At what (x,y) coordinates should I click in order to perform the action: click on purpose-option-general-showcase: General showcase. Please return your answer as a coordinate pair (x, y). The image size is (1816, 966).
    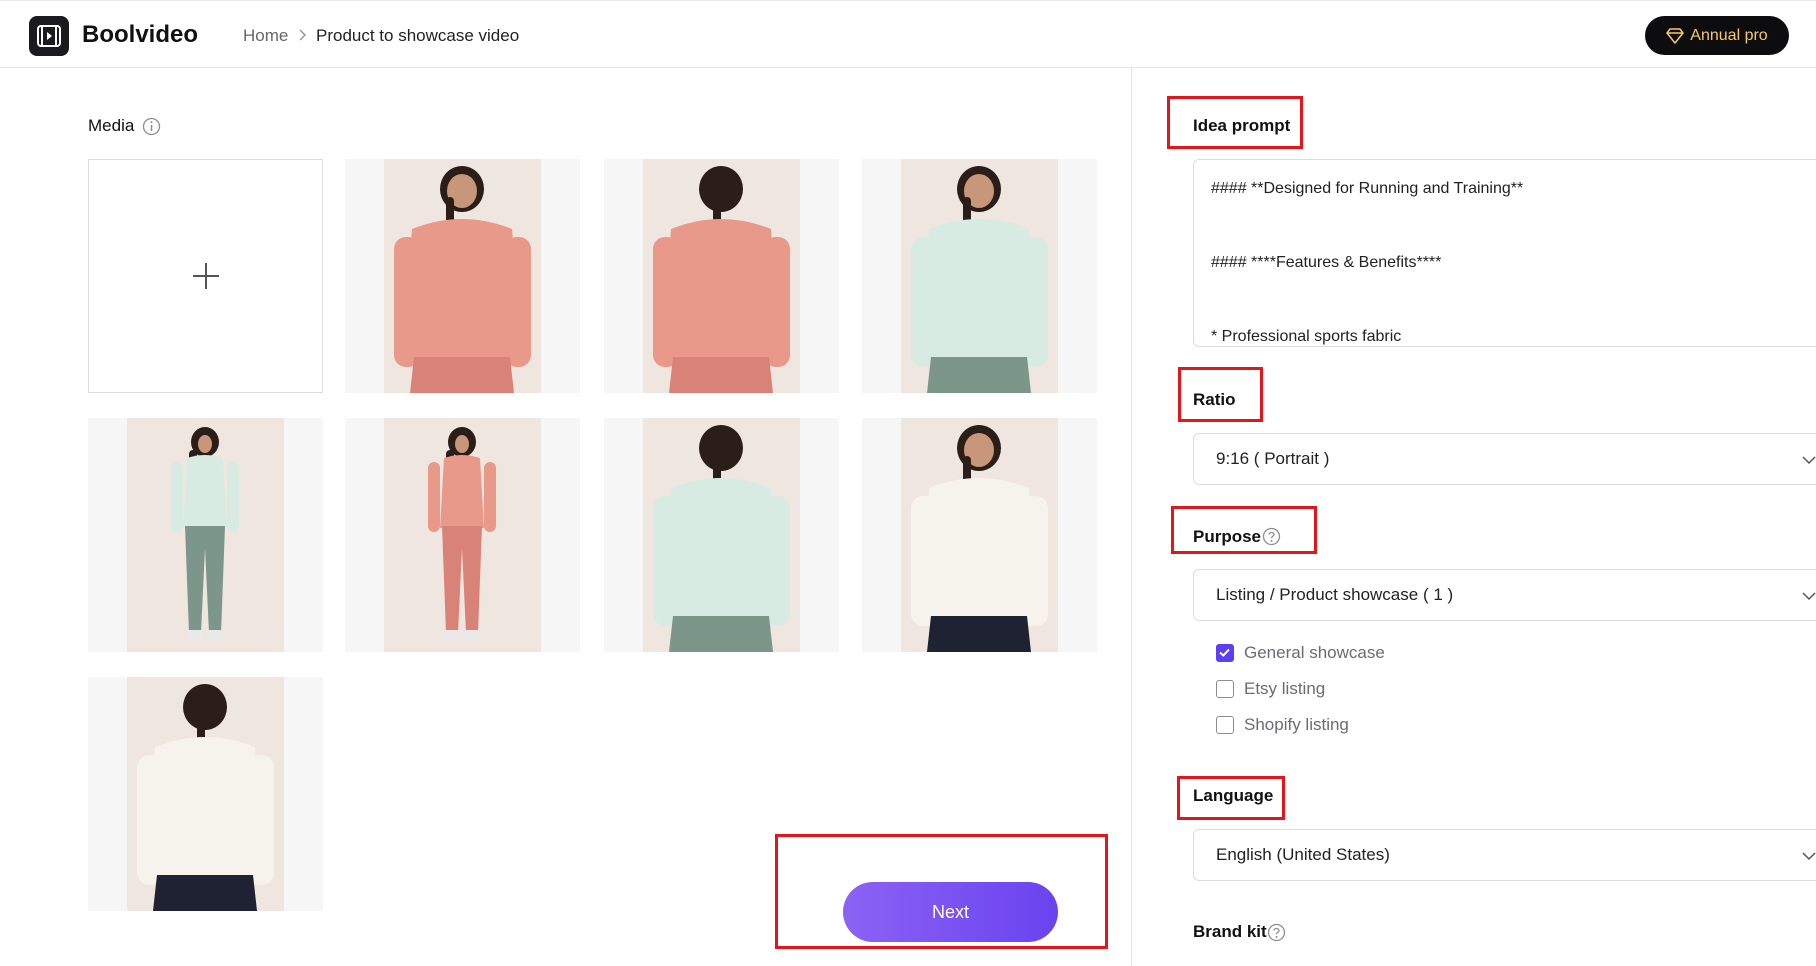
    Looking at the image, I should click on (1300, 653).